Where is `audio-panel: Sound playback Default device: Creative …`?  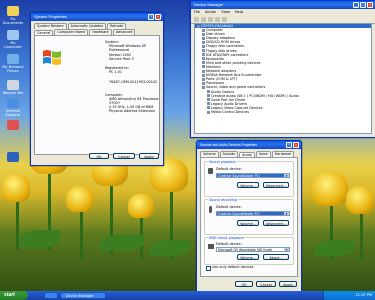
audio-panel: Sound playback Default device: Creative … is located at coordinates (249, 217).